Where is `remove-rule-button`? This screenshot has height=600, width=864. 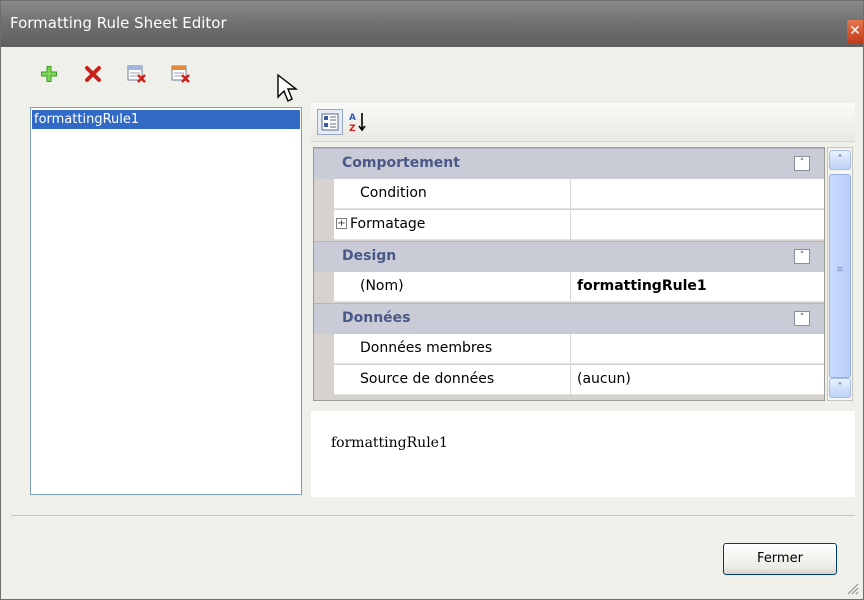 remove-rule-button is located at coordinates (137, 74).